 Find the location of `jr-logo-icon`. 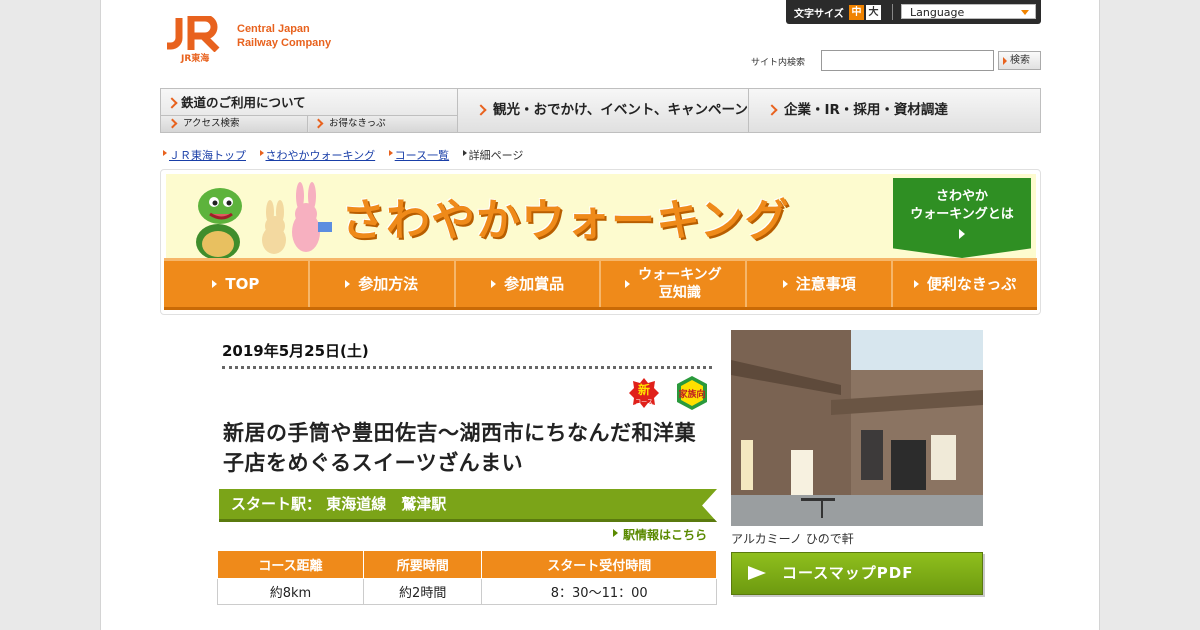

jr-logo-icon is located at coordinates (193, 33).